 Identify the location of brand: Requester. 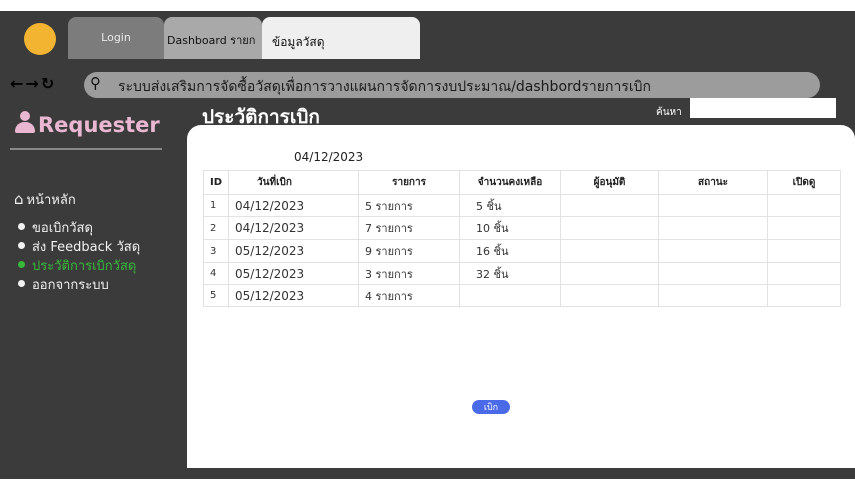
(87, 124).